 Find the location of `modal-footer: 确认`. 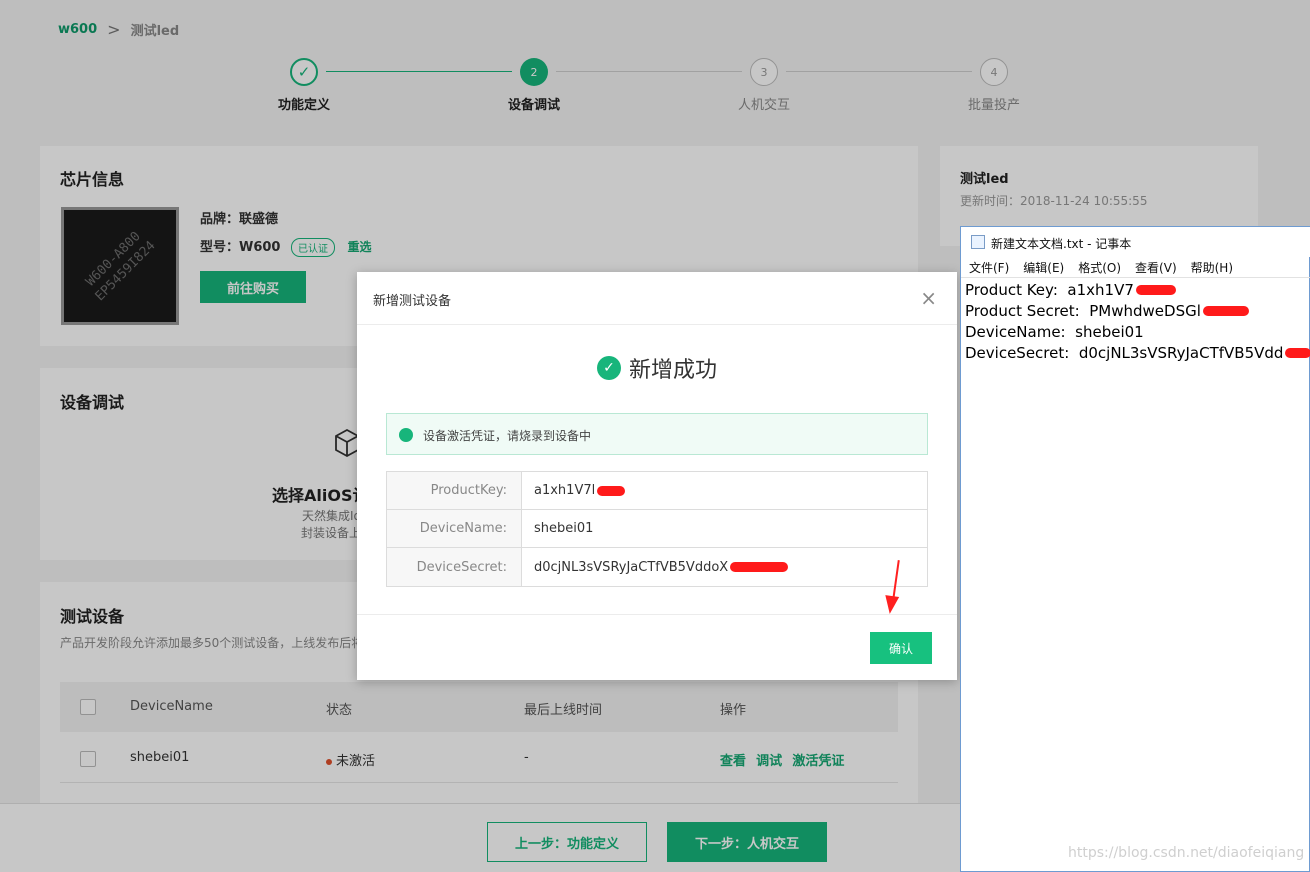

modal-footer: 确认 is located at coordinates (657, 647).